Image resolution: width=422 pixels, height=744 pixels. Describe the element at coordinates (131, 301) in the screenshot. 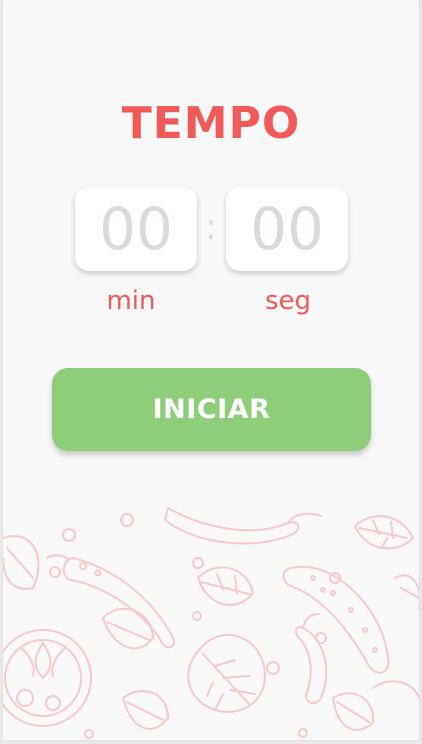

I see `minutes-label: min` at that location.